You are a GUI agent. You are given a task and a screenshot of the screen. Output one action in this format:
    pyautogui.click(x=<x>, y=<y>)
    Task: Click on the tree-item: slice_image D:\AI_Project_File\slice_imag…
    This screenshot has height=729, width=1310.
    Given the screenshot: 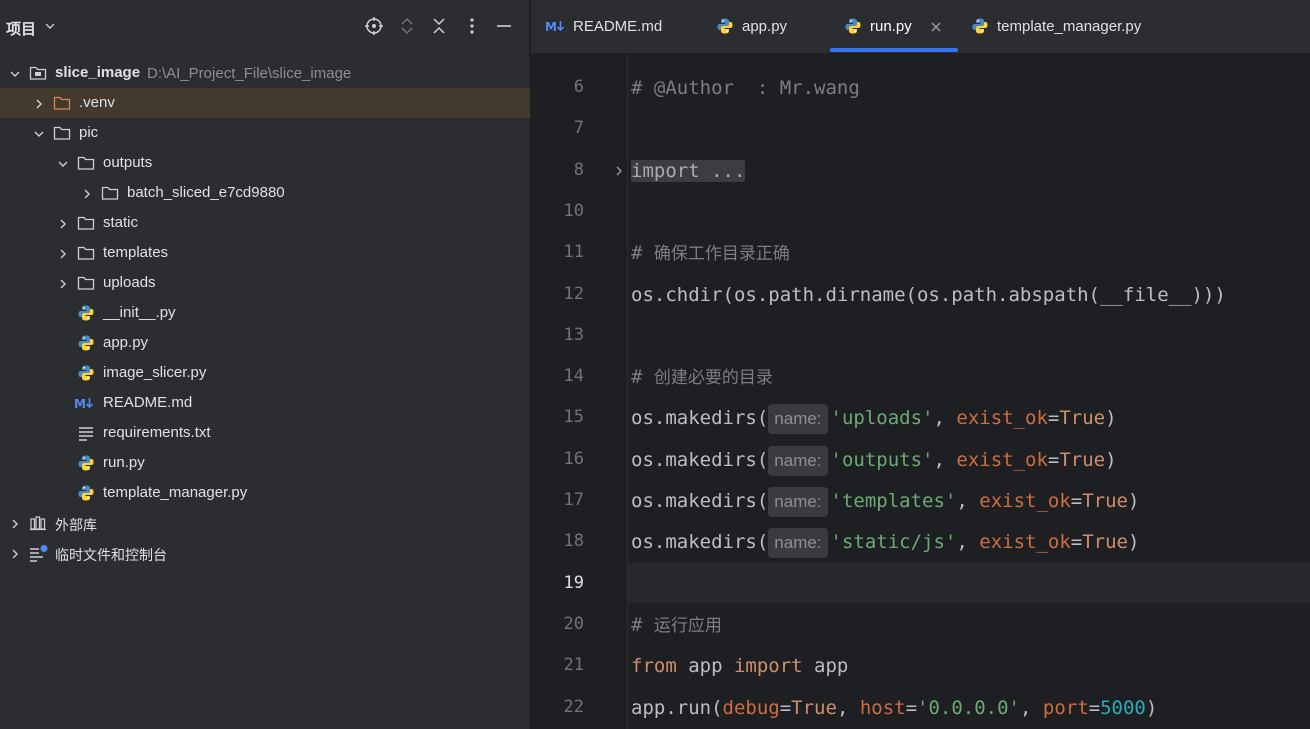 What is the action you would take?
    pyautogui.click(x=265, y=73)
    